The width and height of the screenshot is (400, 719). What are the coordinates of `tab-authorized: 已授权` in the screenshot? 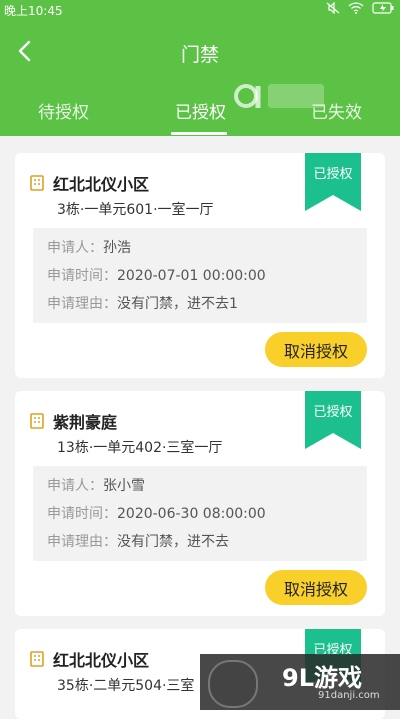 It's located at (200, 110).